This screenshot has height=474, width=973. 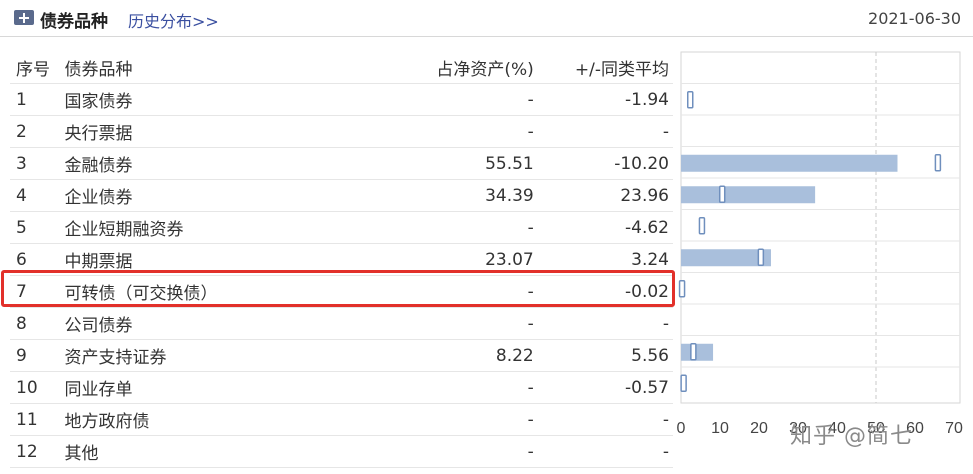 What do you see at coordinates (228, 227) in the screenshot?
I see `row-name: 企业短期融资券` at bounding box center [228, 227].